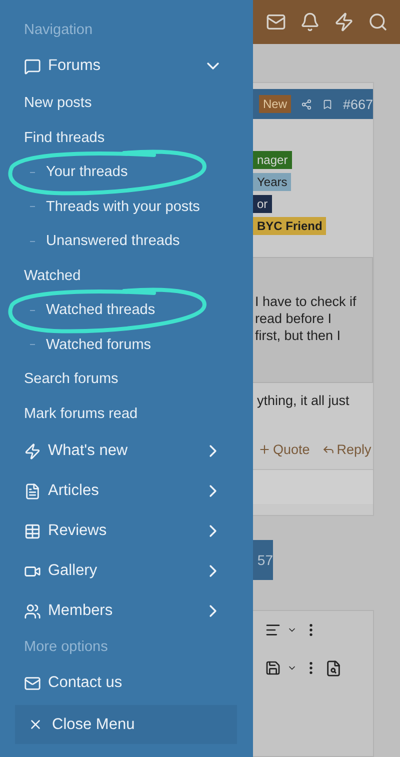 The width and height of the screenshot is (400, 757). I want to click on quote-text: I have to check if, so click(306, 301).